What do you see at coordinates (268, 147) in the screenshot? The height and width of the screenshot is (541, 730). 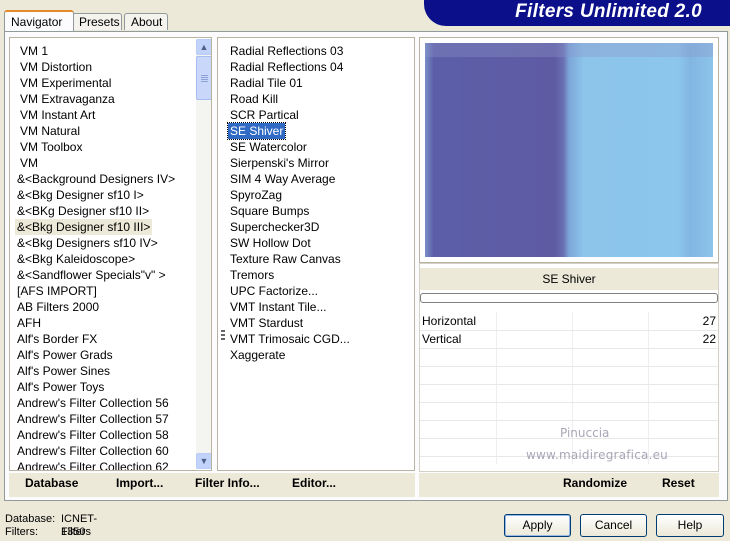 I see `filter-item: SE Watercolor` at bounding box center [268, 147].